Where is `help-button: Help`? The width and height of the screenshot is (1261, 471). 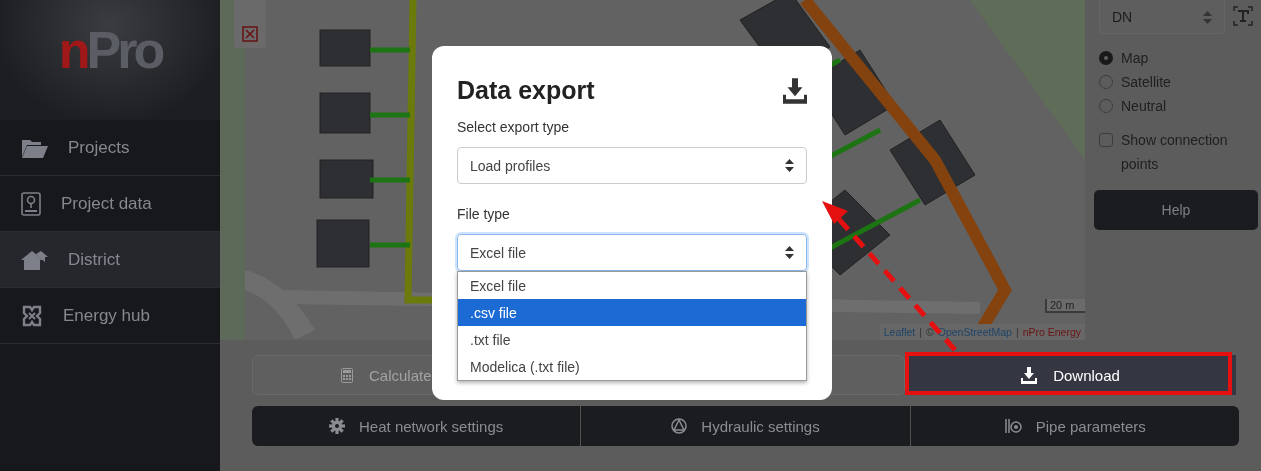 help-button: Help is located at coordinates (1176, 210).